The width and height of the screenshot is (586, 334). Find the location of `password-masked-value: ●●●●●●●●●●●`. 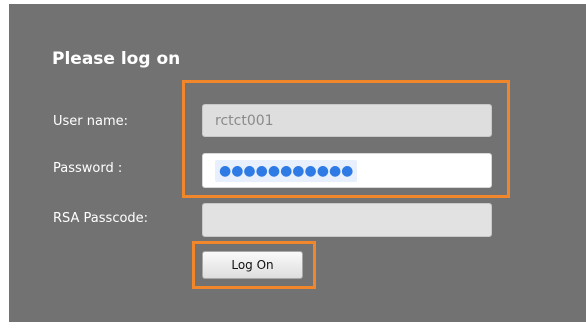

password-masked-value: ●●●●●●●●●●● is located at coordinates (286, 170).